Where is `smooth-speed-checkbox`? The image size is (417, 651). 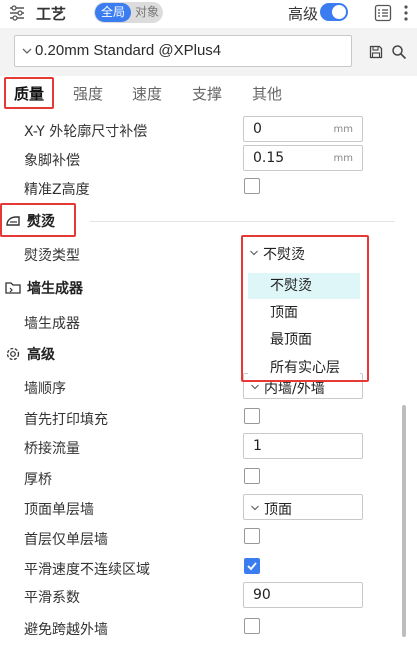
smooth-speed-checkbox is located at coordinates (252, 566).